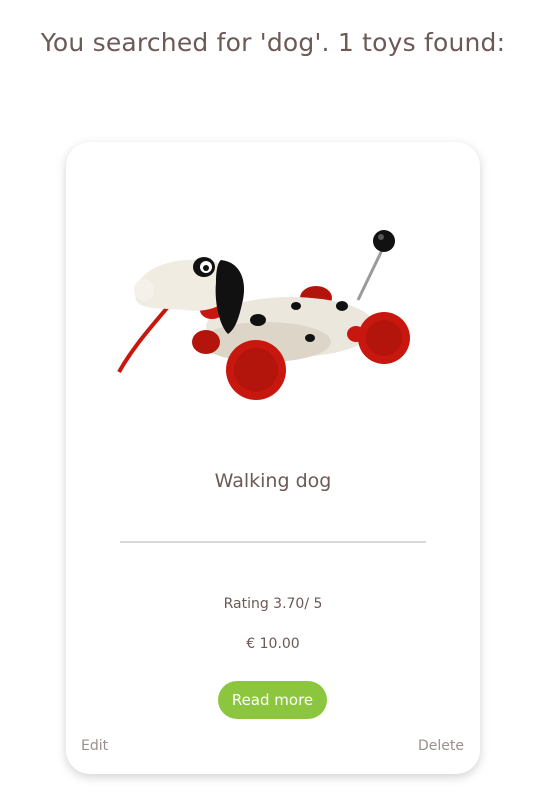 This screenshot has height=804, width=546. Describe the element at coordinates (94, 746) in the screenshot. I see `edit-link: Edit` at that location.